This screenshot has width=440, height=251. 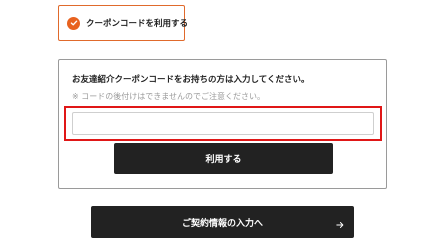 I want to click on proceed-button-label: ご契約情報の入力へ, so click(x=222, y=223).